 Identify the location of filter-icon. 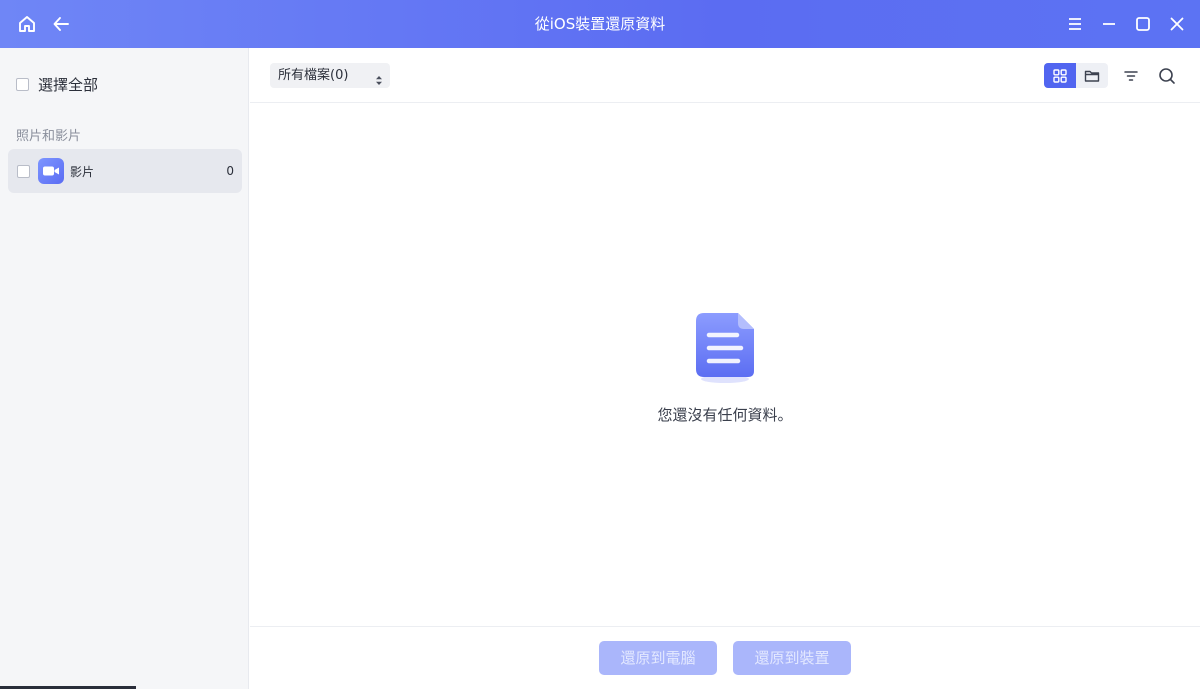
(1131, 76).